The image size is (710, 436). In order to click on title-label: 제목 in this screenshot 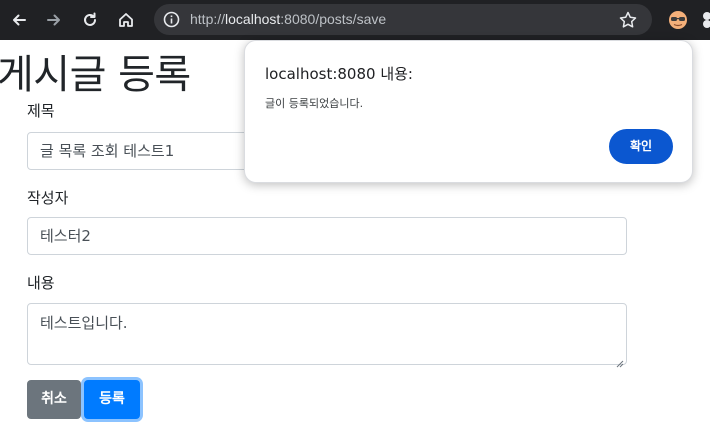, I will do `click(41, 111)`.